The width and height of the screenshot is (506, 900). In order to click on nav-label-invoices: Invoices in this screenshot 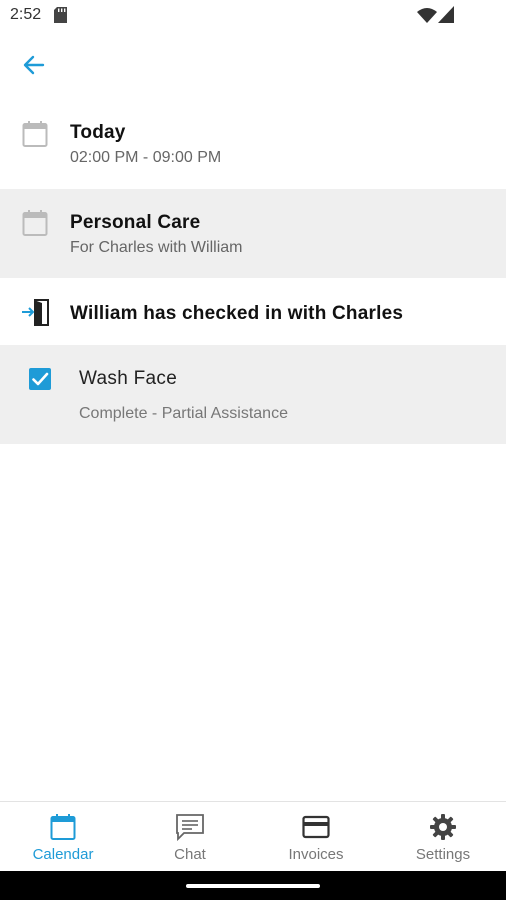, I will do `click(316, 854)`.